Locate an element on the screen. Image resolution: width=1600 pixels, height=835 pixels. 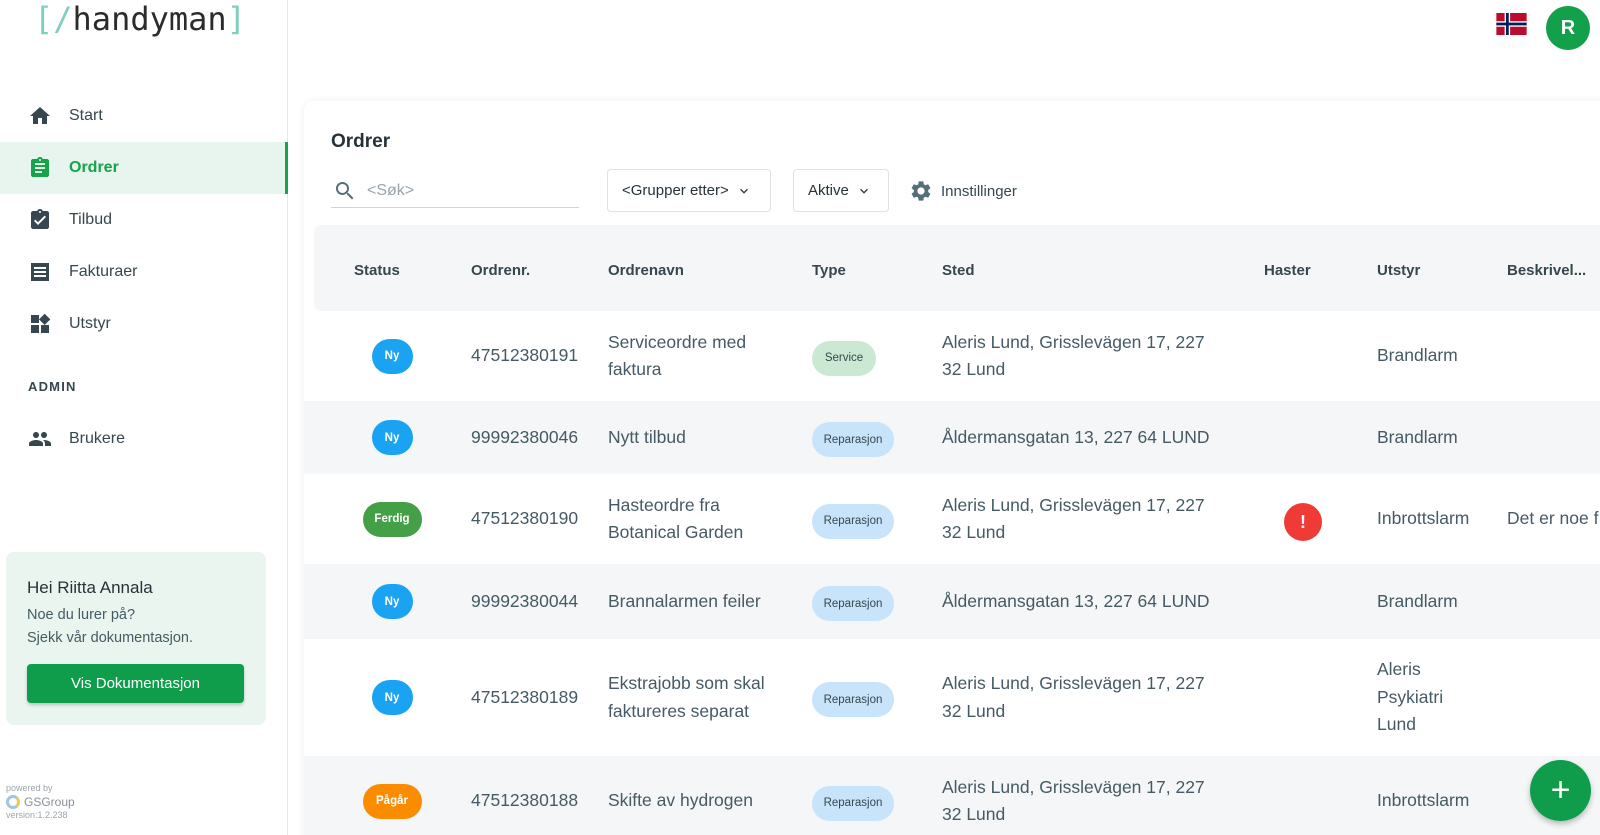
add-order-button: + is located at coordinates (1560, 790).